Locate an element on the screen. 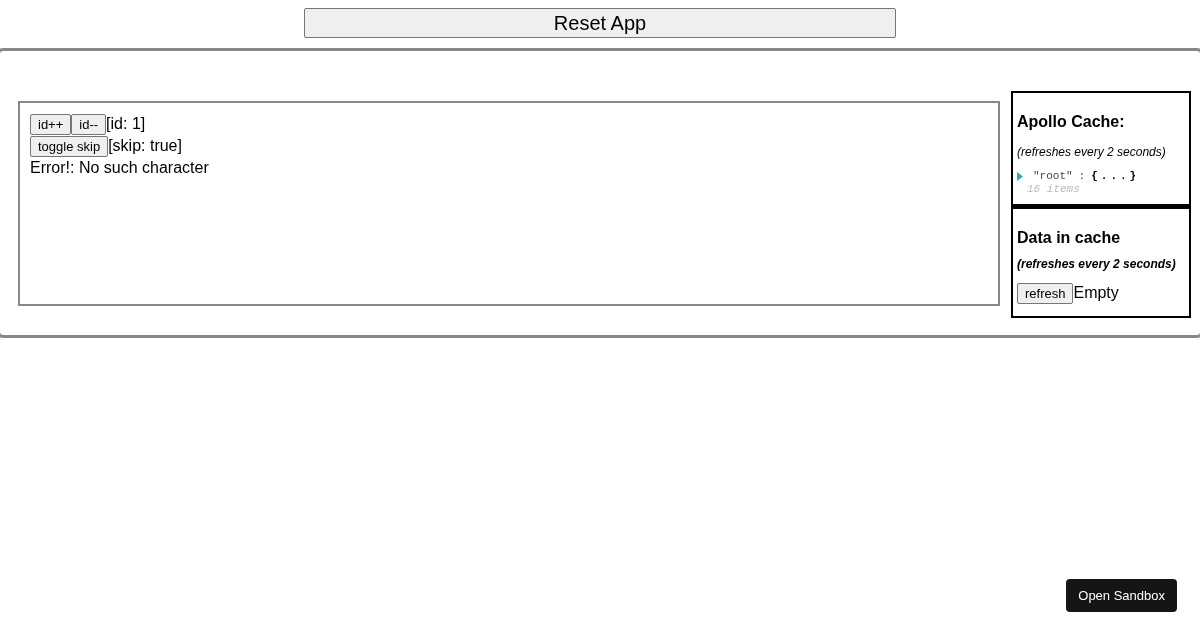 This screenshot has width=1200, height=630. apollo-cache-title: Apollo Cache: is located at coordinates (1071, 122).